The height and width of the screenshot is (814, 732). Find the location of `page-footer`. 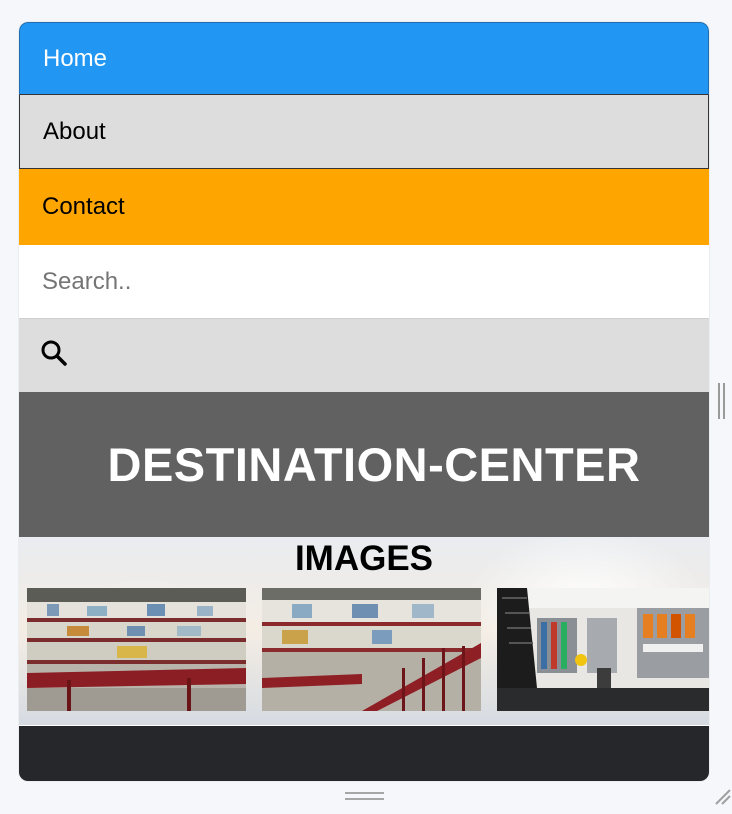

page-footer is located at coordinates (364, 753).